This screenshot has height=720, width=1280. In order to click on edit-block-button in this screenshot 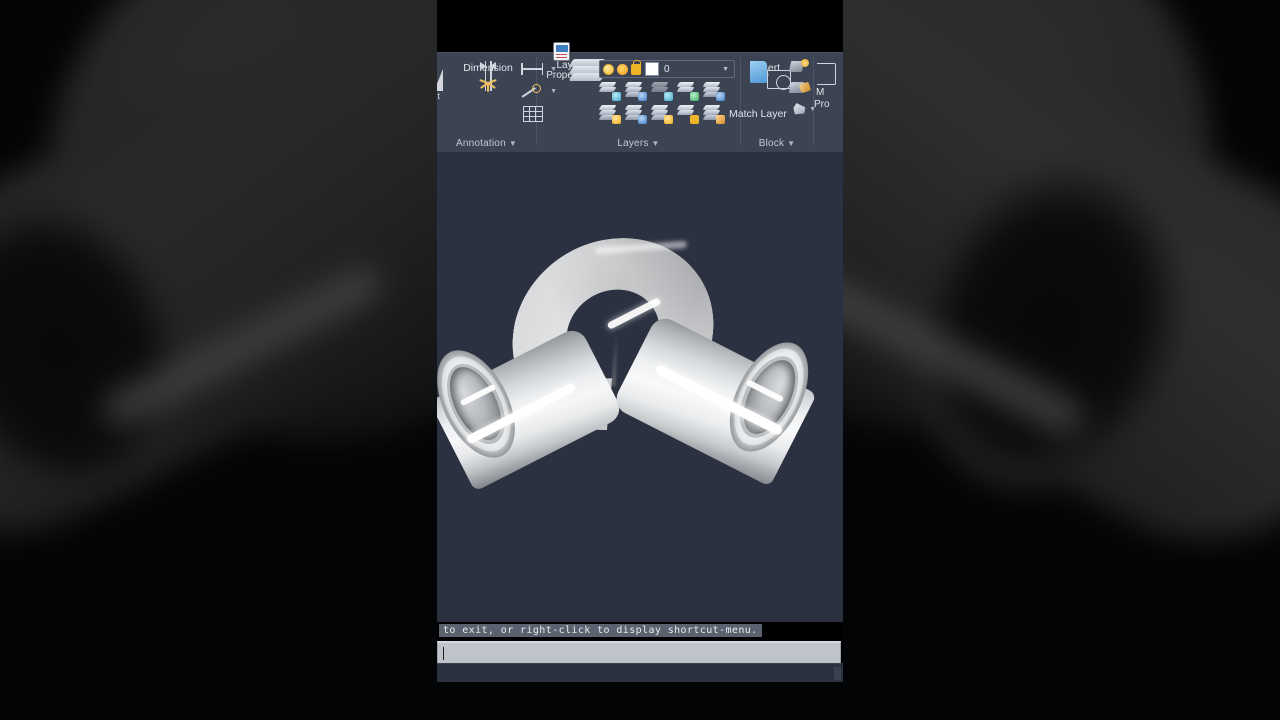, I will do `click(800, 88)`.